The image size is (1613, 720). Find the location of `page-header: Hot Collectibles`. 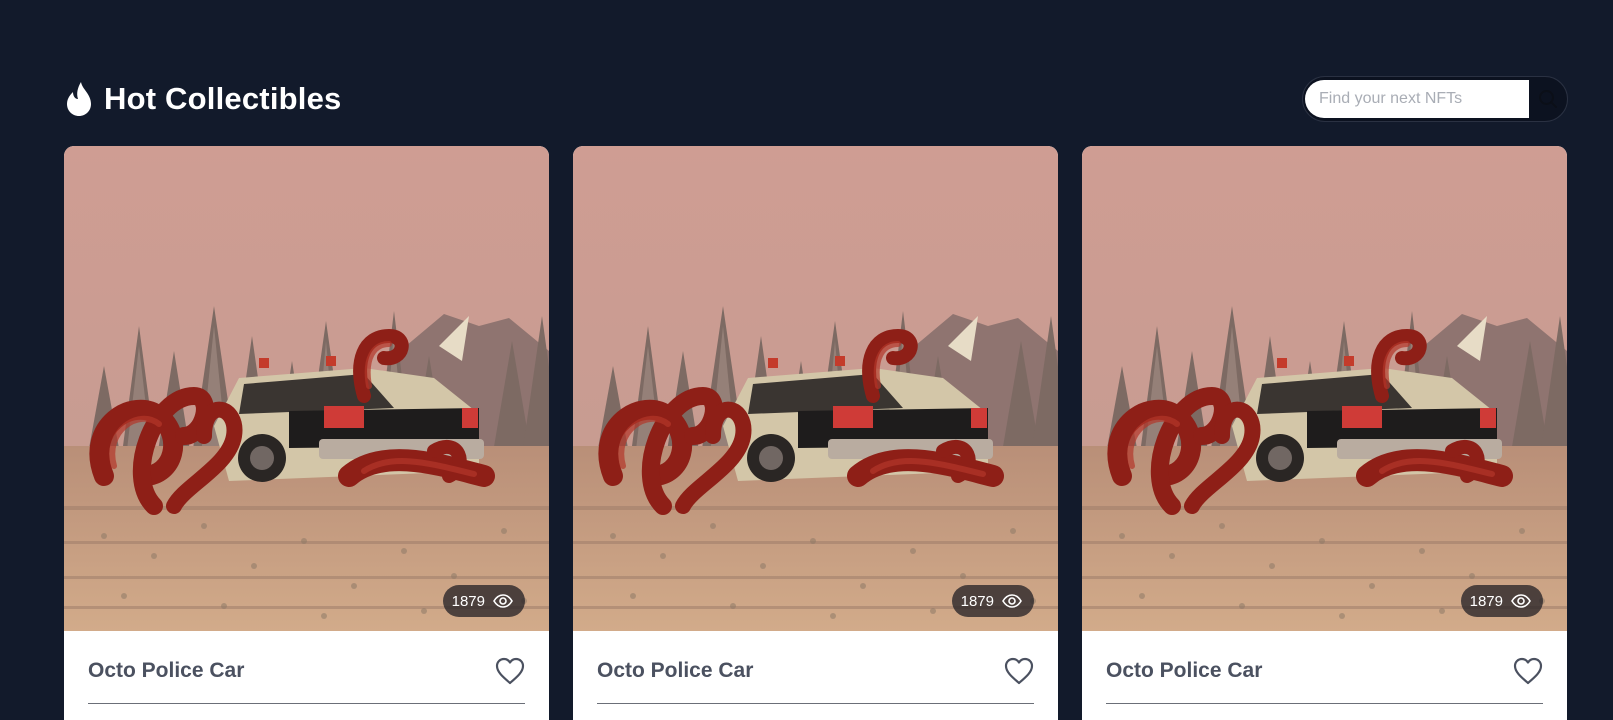

page-header: Hot Collectibles is located at coordinates (816, 99).